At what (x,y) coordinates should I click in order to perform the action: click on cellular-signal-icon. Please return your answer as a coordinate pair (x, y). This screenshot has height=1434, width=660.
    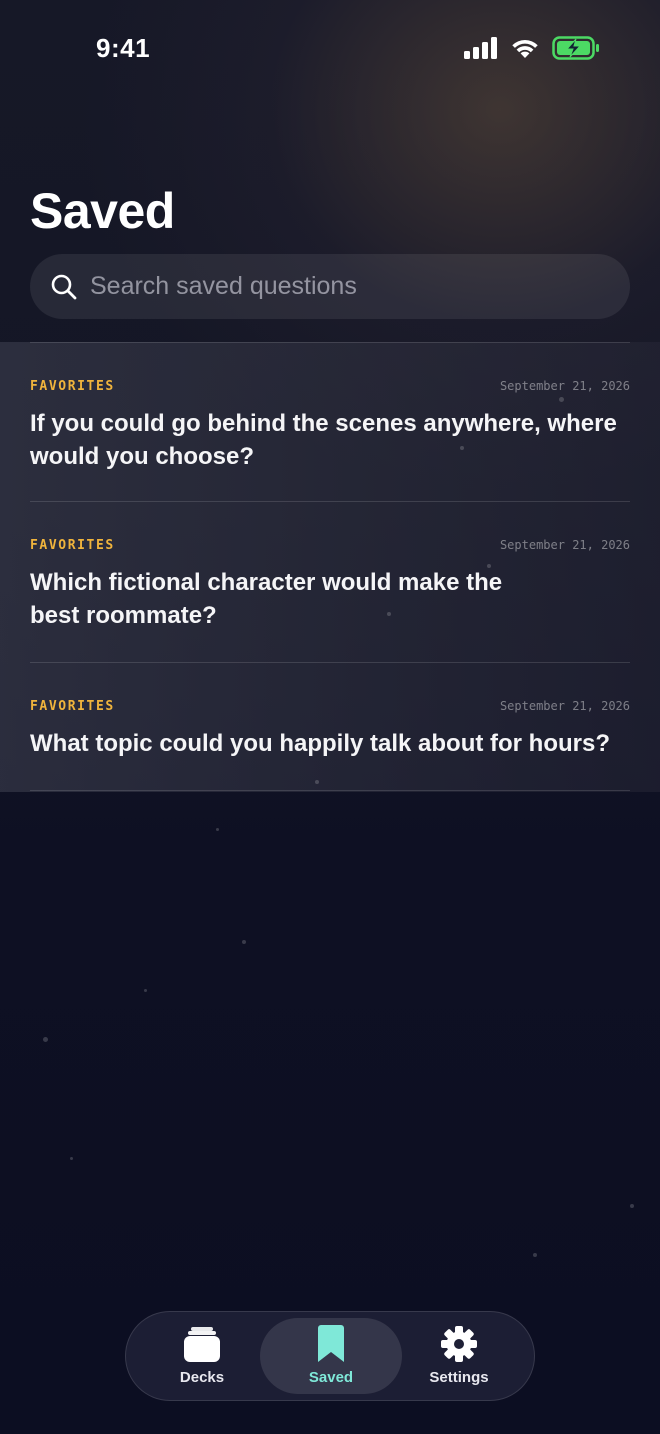
    Looking at the image, I should click on (480, 48).